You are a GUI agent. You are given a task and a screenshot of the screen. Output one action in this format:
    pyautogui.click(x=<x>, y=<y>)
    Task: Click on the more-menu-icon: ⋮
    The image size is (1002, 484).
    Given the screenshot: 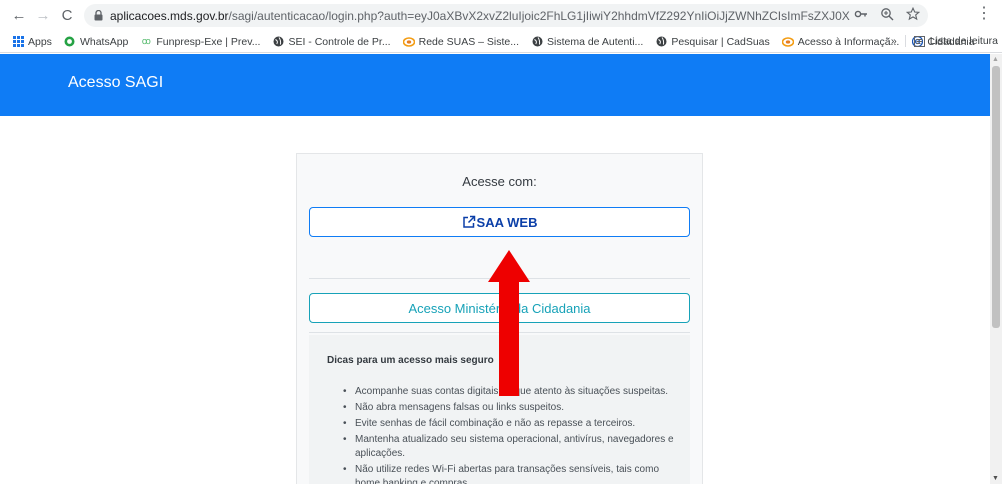 What is the action you would take?
    pyautogui.click(x=984, y=14)
    